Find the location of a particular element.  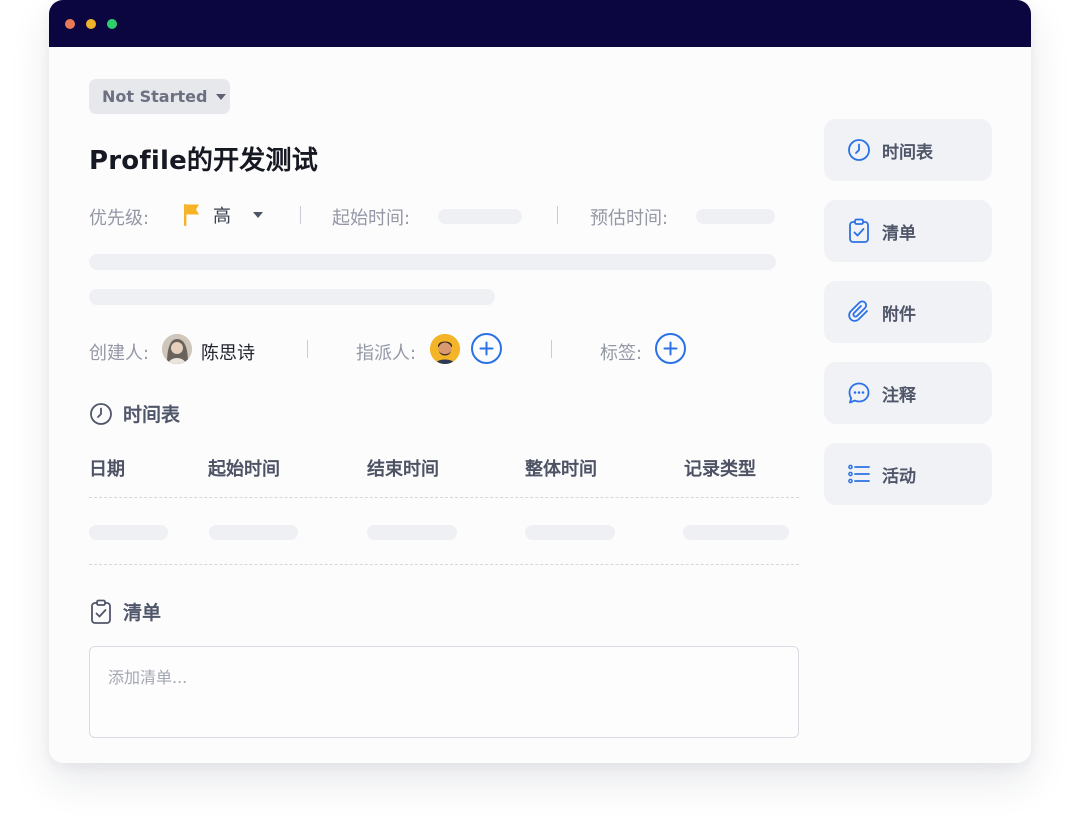

creator-name: 陈思诗 is located at coordinates (228, 353).